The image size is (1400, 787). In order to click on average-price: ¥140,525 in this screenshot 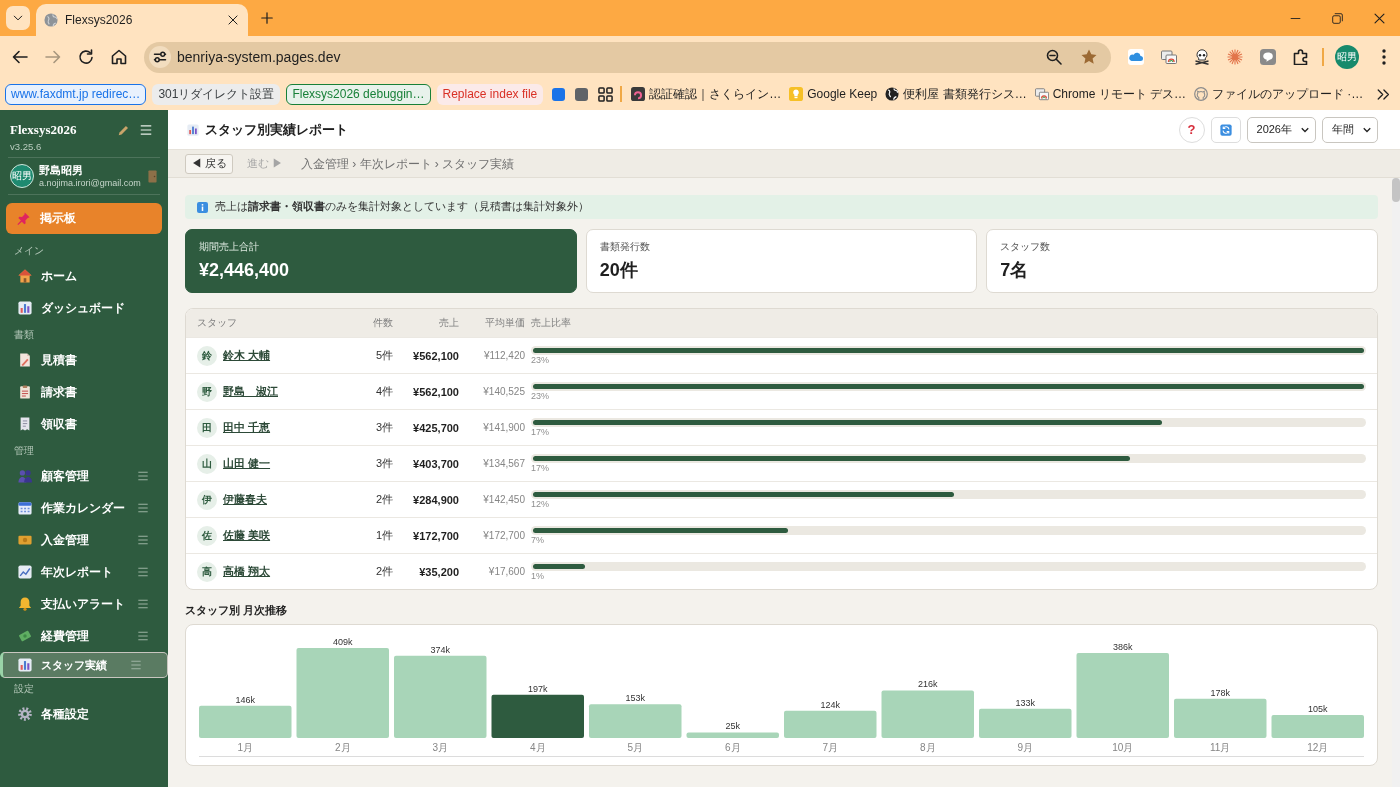, I will do `click(504, 391)`.